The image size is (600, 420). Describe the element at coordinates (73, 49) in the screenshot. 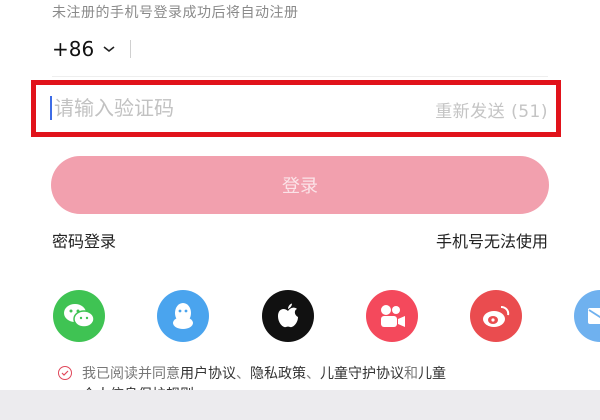

I see `country-code: +86` at that location.